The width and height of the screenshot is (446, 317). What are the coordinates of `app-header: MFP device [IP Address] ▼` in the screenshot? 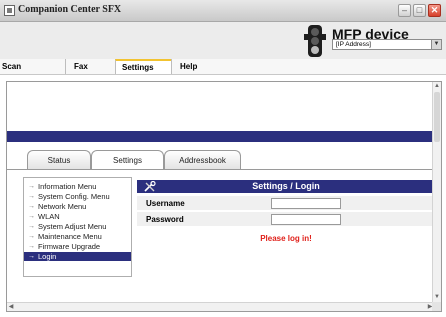 It's located at (223, 40).